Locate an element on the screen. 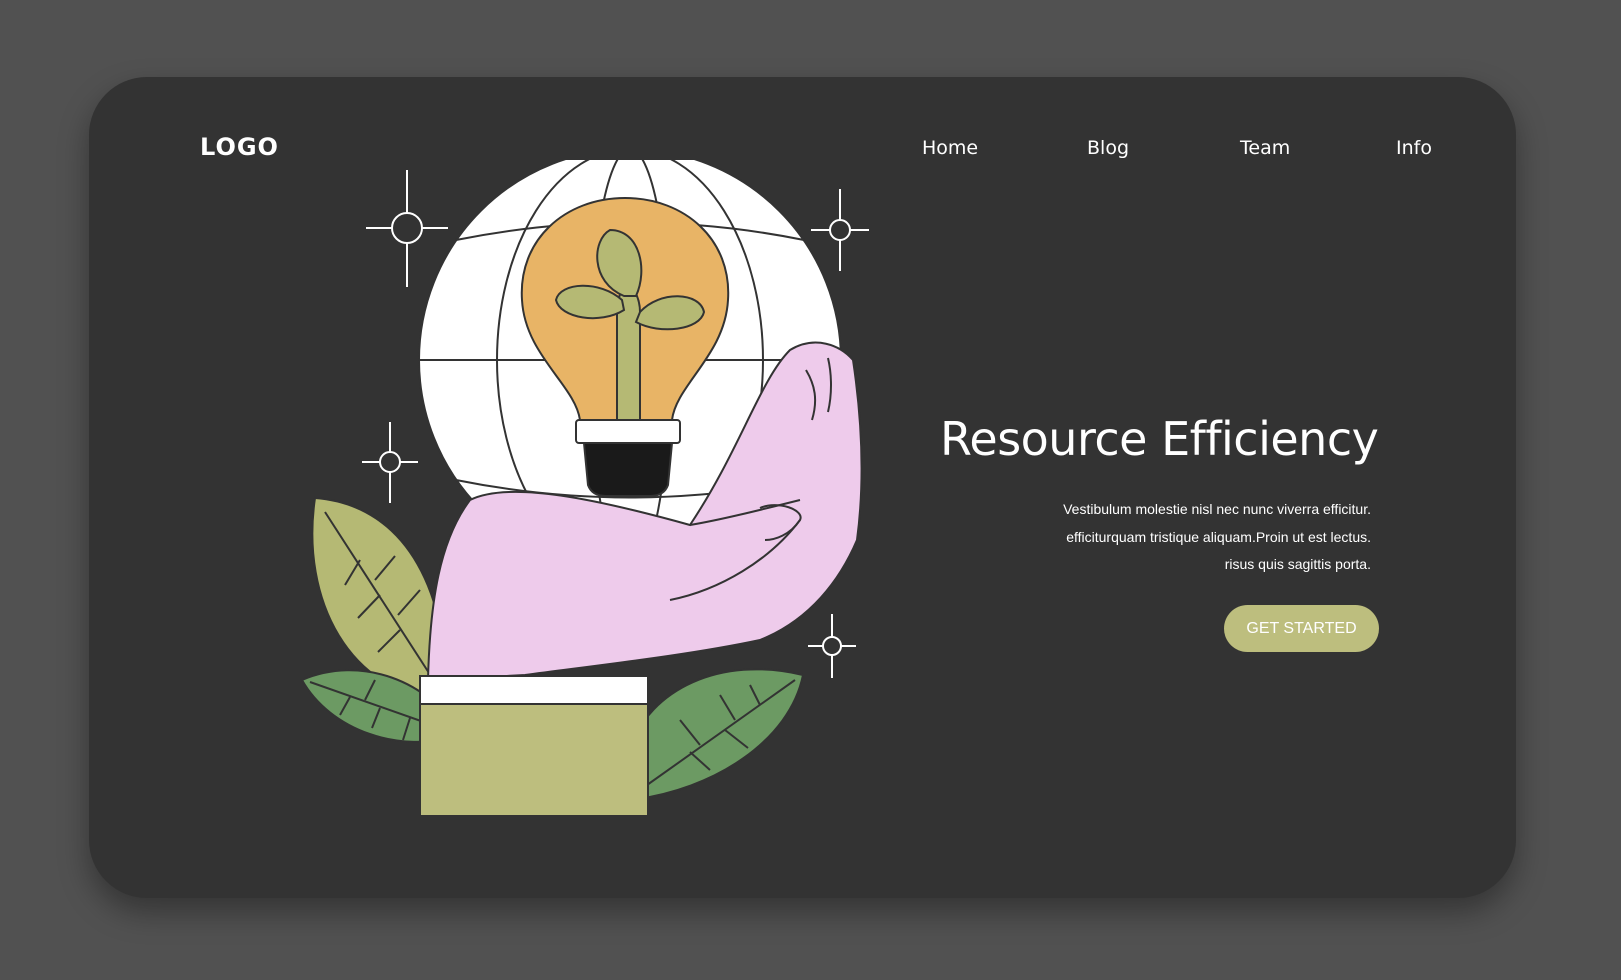 The width and height of the screenshot is (1621, 980). nav-home: Home is located at coordinates (950, 148).